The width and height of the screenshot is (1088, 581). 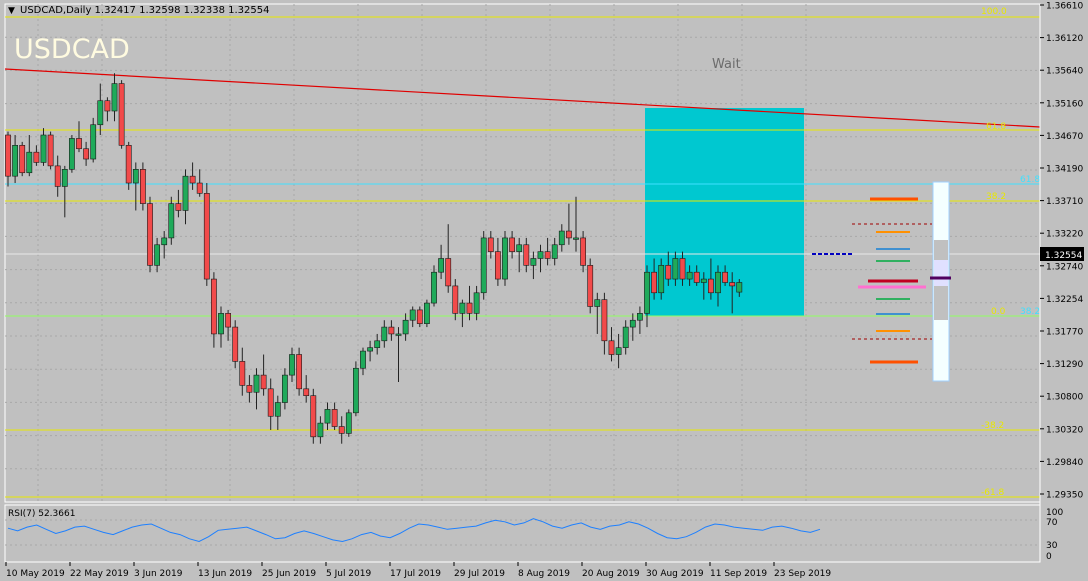 What do you see at coordinates (1064, 300) in the screenshot?
I see `price-tick: 1.32254` at bounding box center [1064, 300].